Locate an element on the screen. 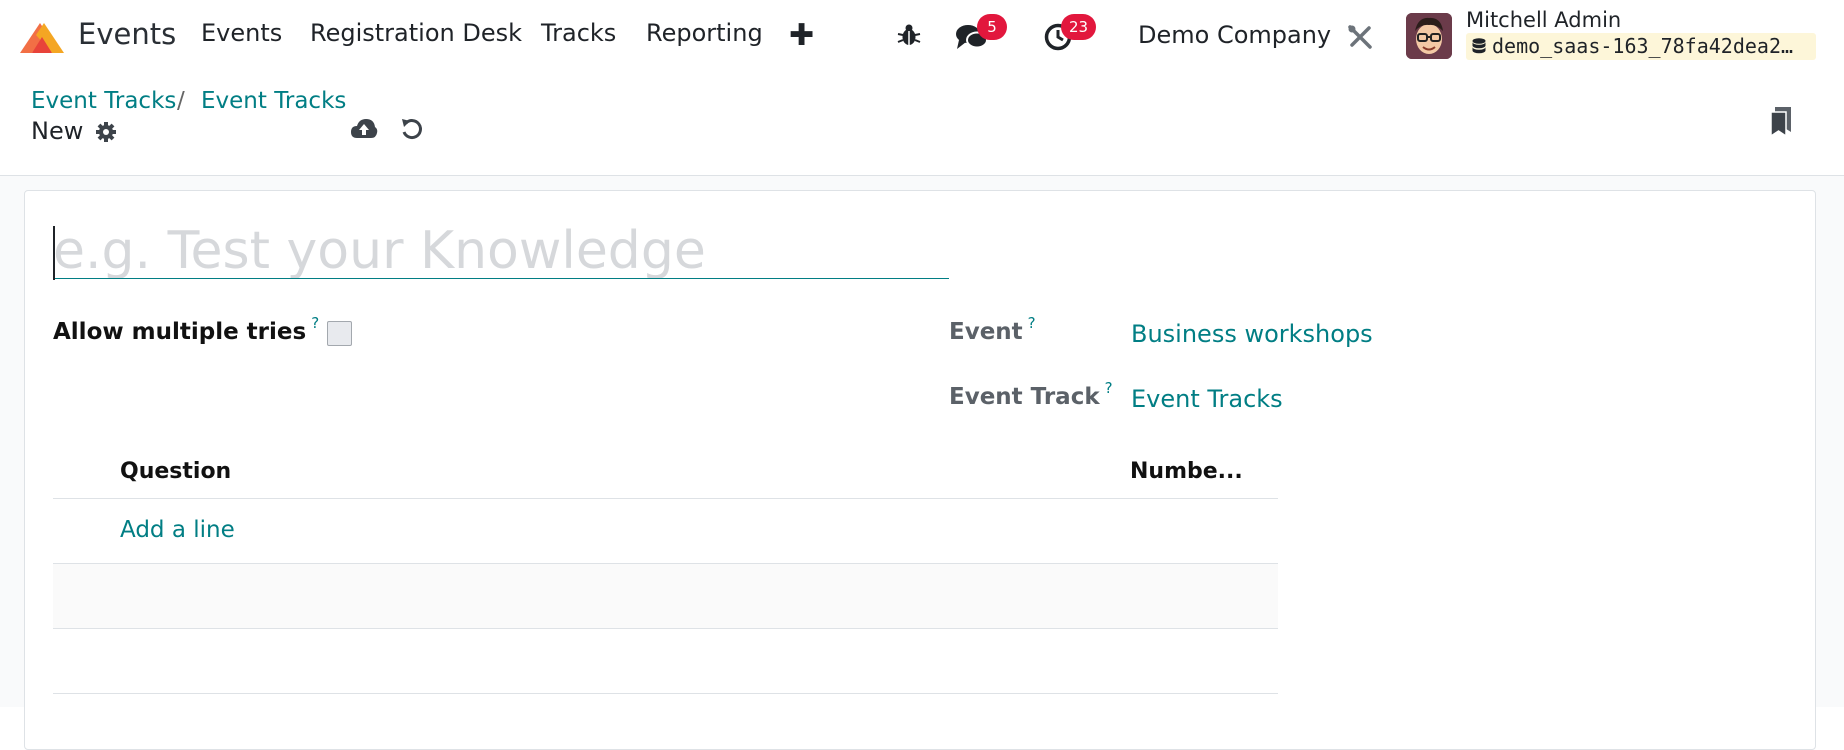  discard-icon is located at coordinates (412, 129).